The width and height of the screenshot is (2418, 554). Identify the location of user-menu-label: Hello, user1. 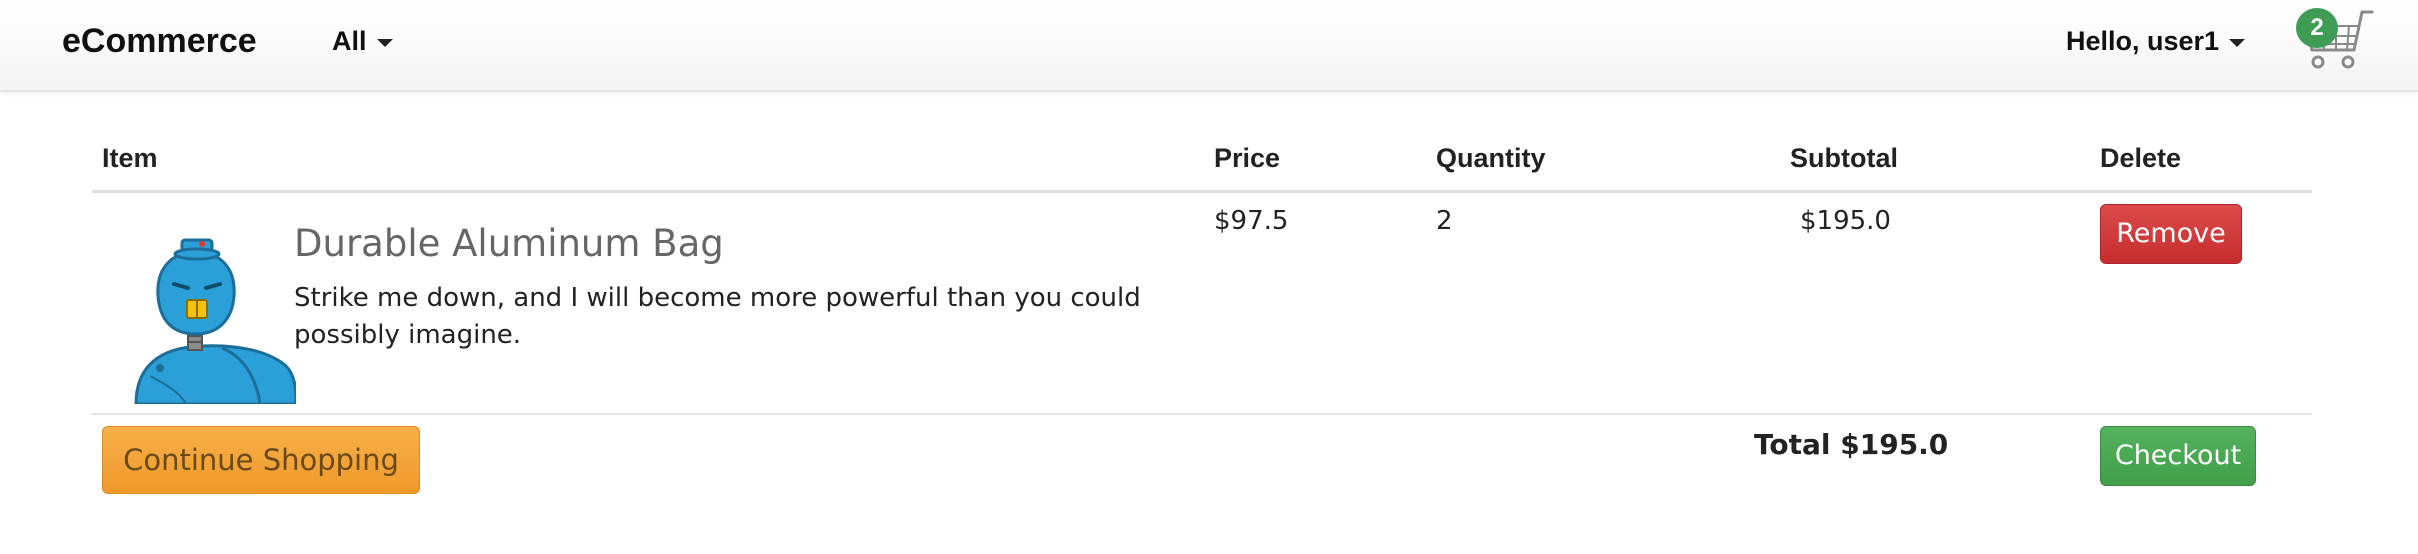
(2143, 41).